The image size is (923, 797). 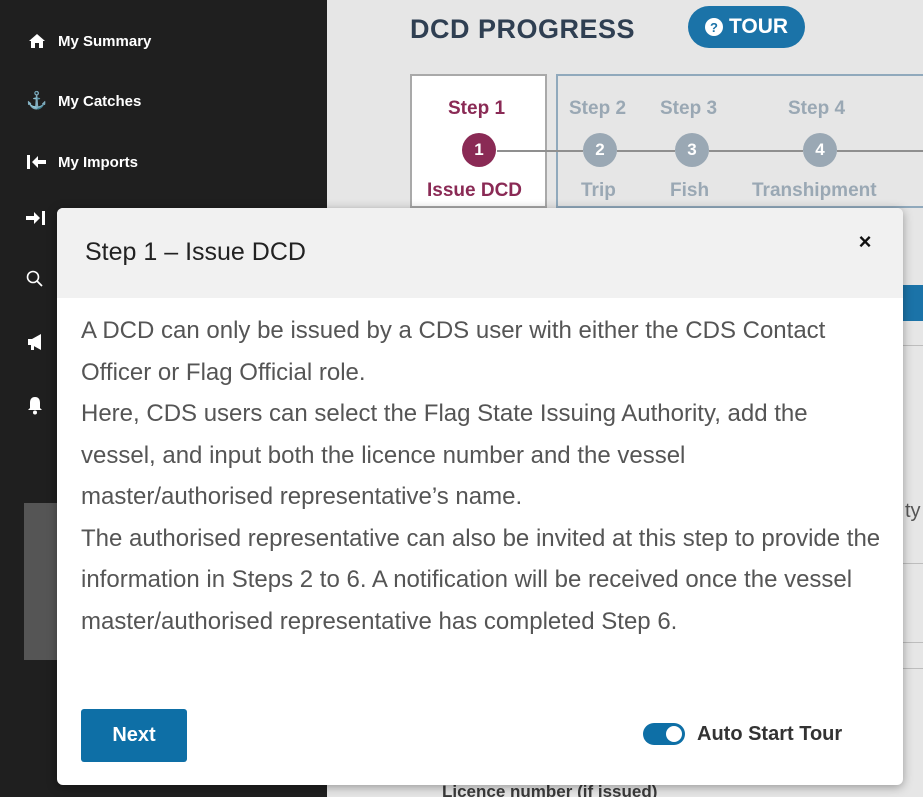 I want to click on toggle-knob, so click(x=674, y=734).